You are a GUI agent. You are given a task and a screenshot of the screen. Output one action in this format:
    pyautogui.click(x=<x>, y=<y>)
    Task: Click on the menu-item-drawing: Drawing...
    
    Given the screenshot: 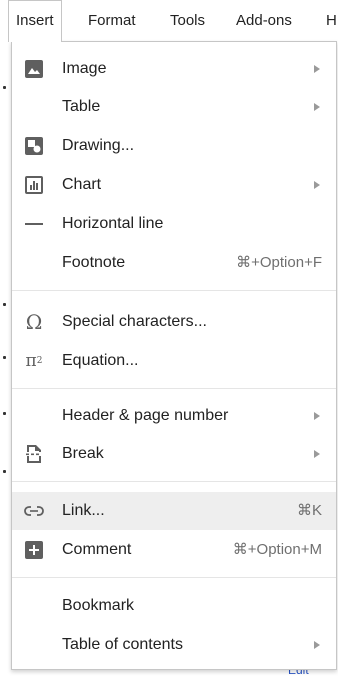 What is the action you would take?
    pyautogui.click(x=174, y=146)
    